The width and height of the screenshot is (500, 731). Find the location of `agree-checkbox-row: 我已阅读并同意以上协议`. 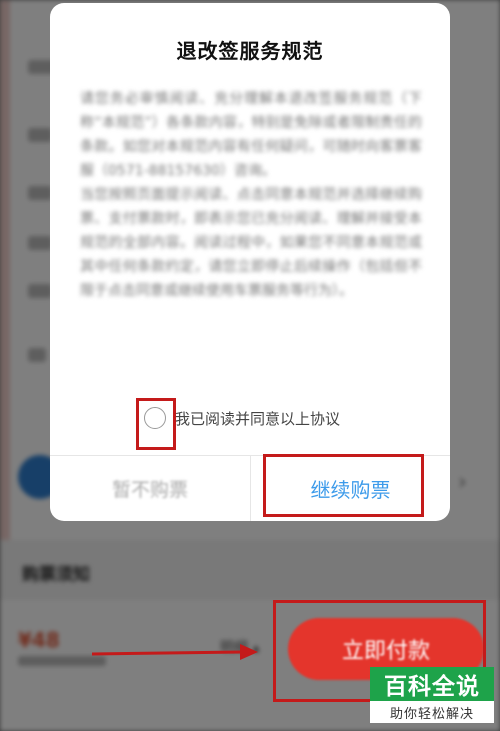

agree-checkbox-row: 我已阅读并同意以上协议 is located at coordinates (242, 418).